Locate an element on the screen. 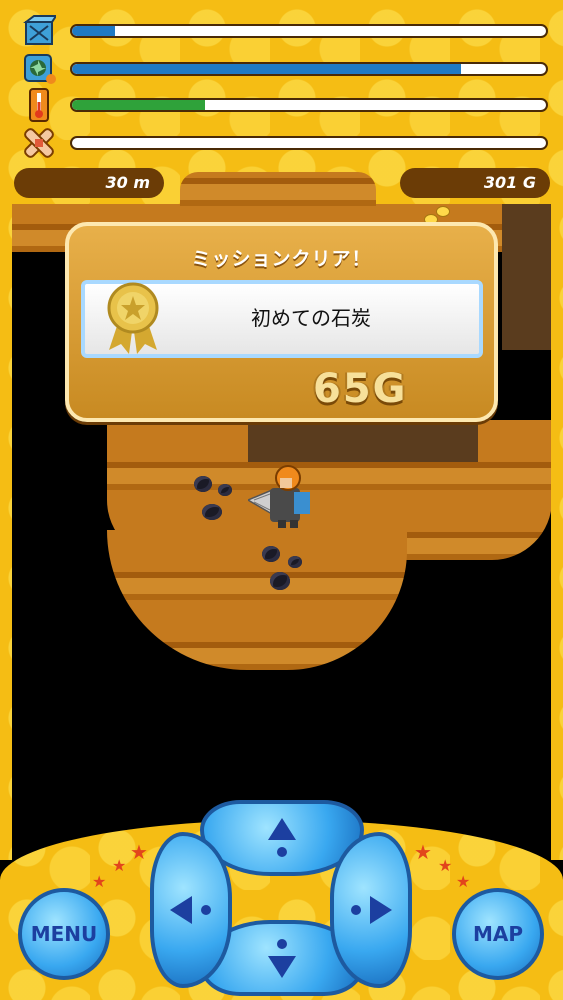 The image size is (563, 1000). arrow-up-icon is located at coordinates (282, 837).